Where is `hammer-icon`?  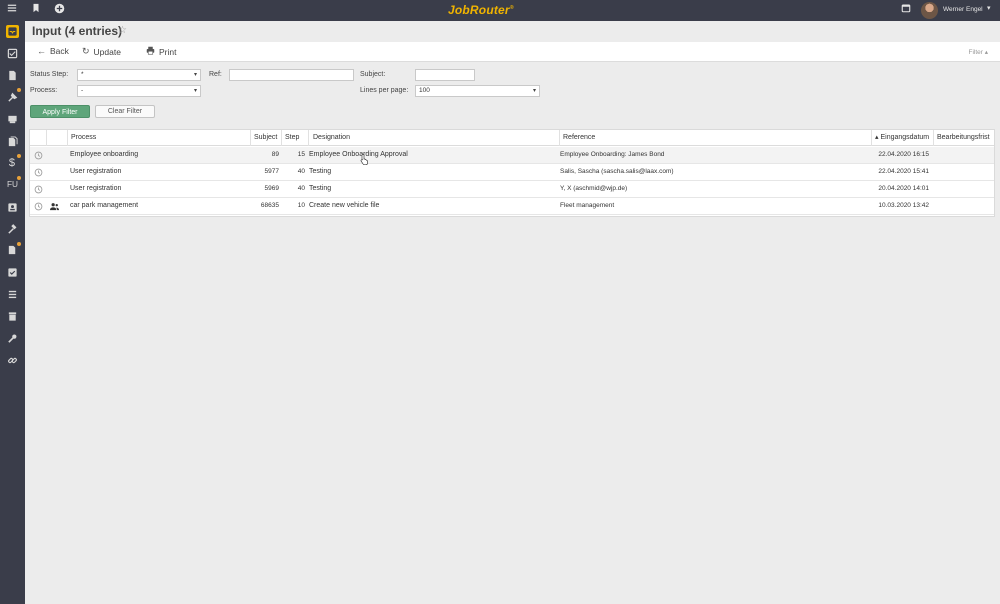
hammer-icon is located at coordinates (12, 229).